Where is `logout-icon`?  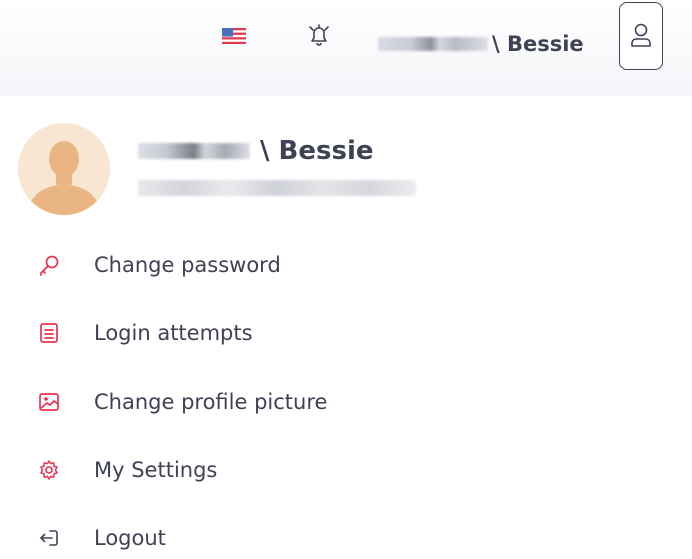 logout-icon is located at coordinates (49, 538).